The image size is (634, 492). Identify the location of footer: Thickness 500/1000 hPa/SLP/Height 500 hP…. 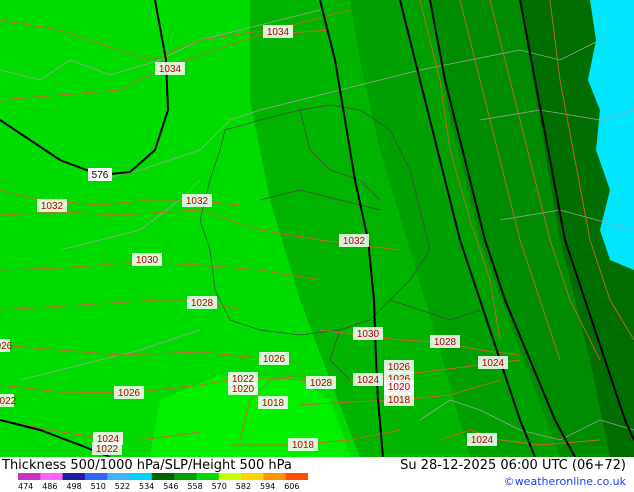
(317, 474).